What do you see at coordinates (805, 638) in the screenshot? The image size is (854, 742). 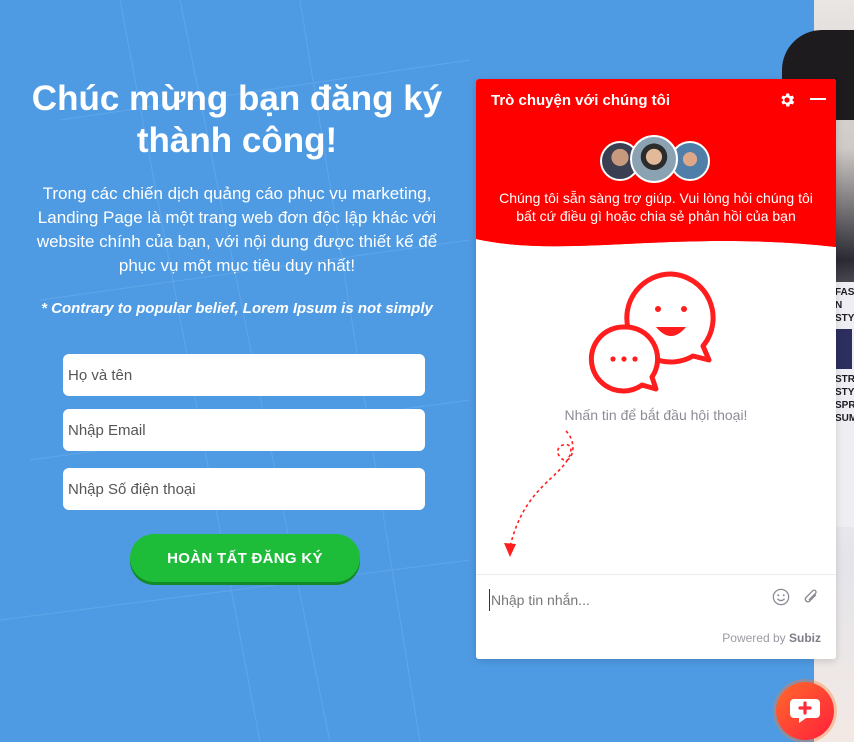 I see `powered-by-brand: Subiz` at bounding box center [805, 638].